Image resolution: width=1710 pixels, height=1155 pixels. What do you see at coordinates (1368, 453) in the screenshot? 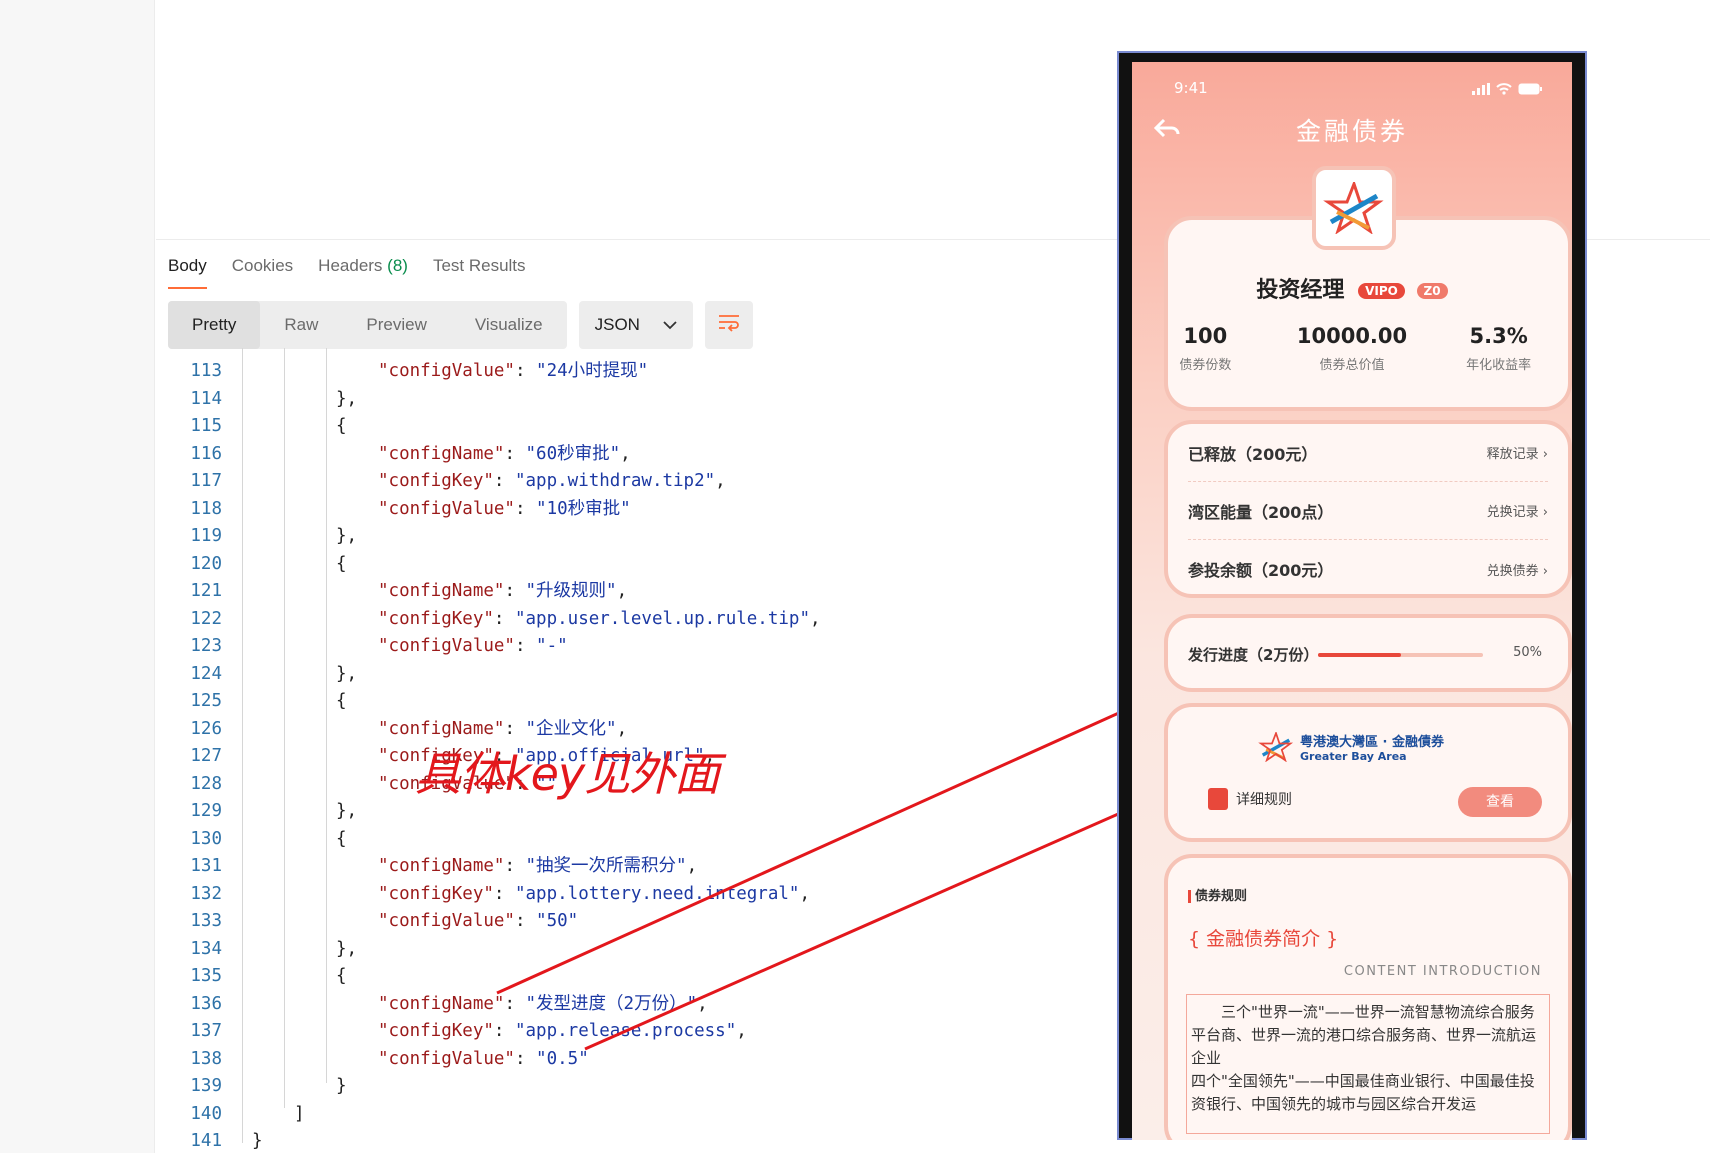
I see `row-released: 已释放（200元） 释放记录 ›` at bounding box center [1368, 453].